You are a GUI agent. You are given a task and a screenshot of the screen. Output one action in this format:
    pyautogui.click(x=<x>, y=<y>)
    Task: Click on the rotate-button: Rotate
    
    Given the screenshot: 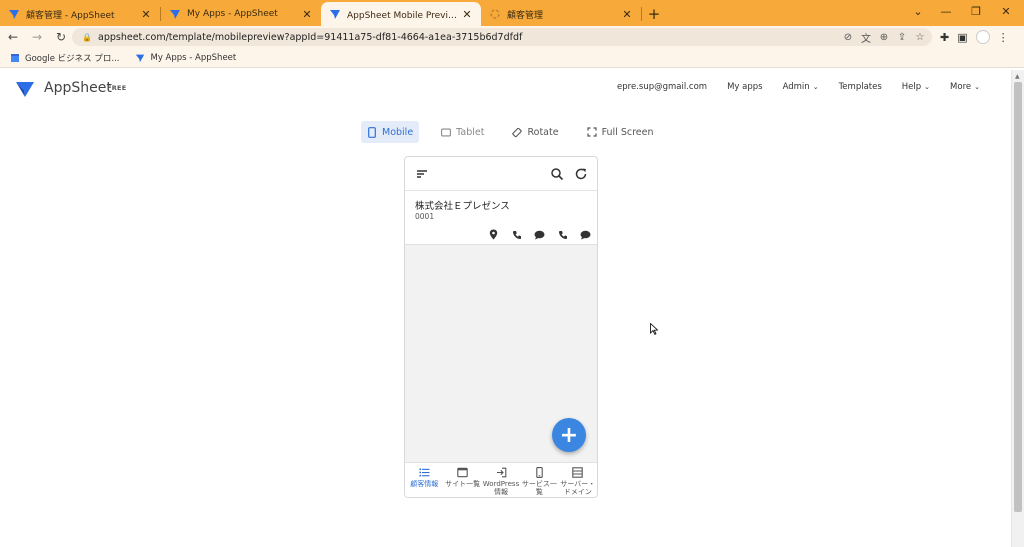 What is the action you would take?
    pyautogui.click(x=535, y=132)
    